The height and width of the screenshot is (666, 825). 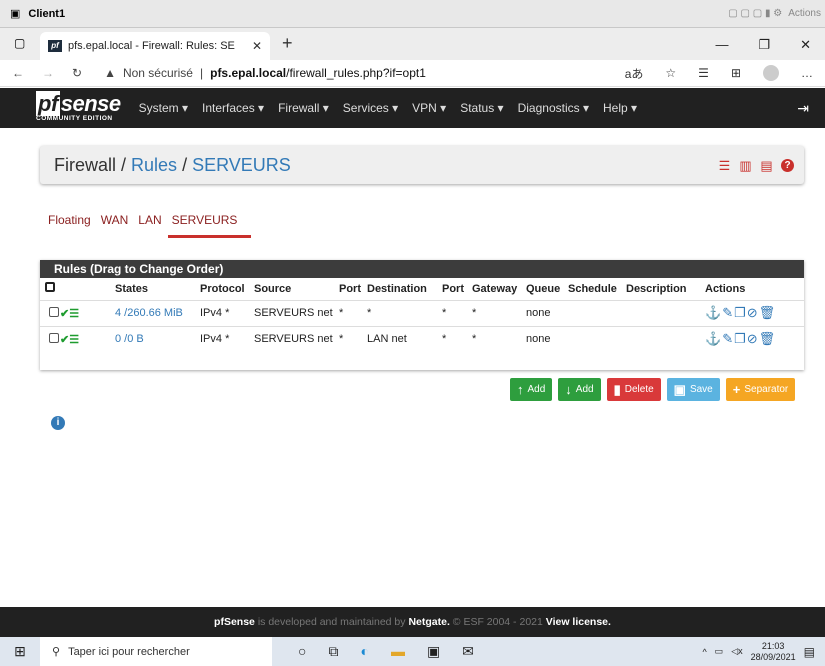 What do you see at coordinates (766, 165) in the screenshot?
I see `list-icon: ▤` at bounding box center [766, 165].